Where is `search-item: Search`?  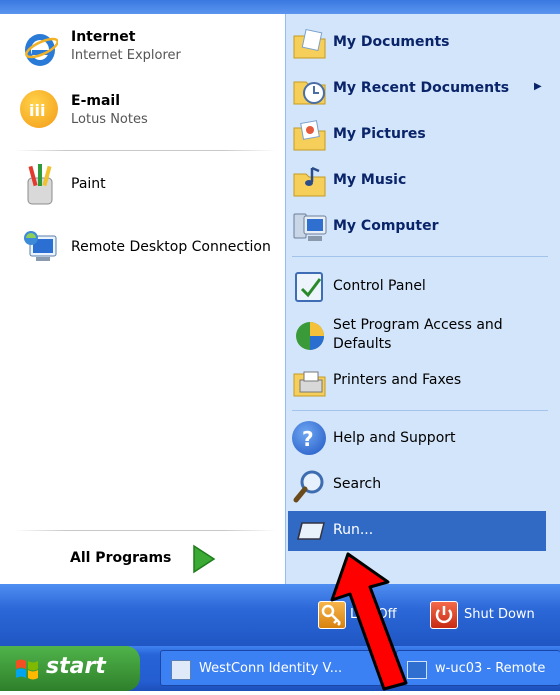 search-item: Search is located at coordinates (419, 485).